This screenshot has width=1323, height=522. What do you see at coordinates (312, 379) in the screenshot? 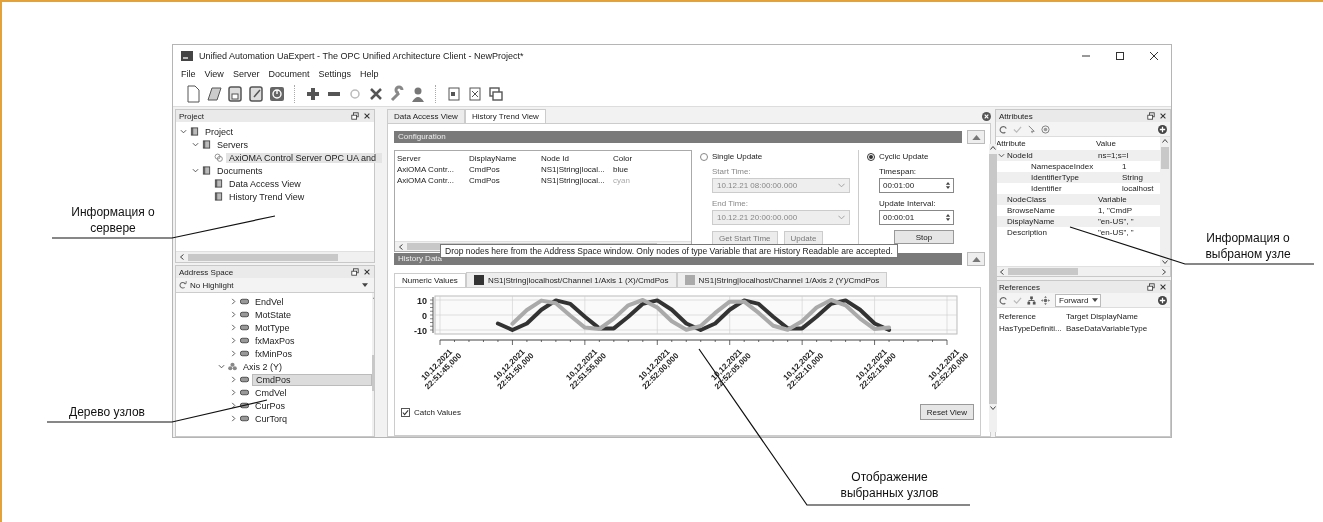
I see `tree-item: CmdPos` at bounding box center [312, 379].